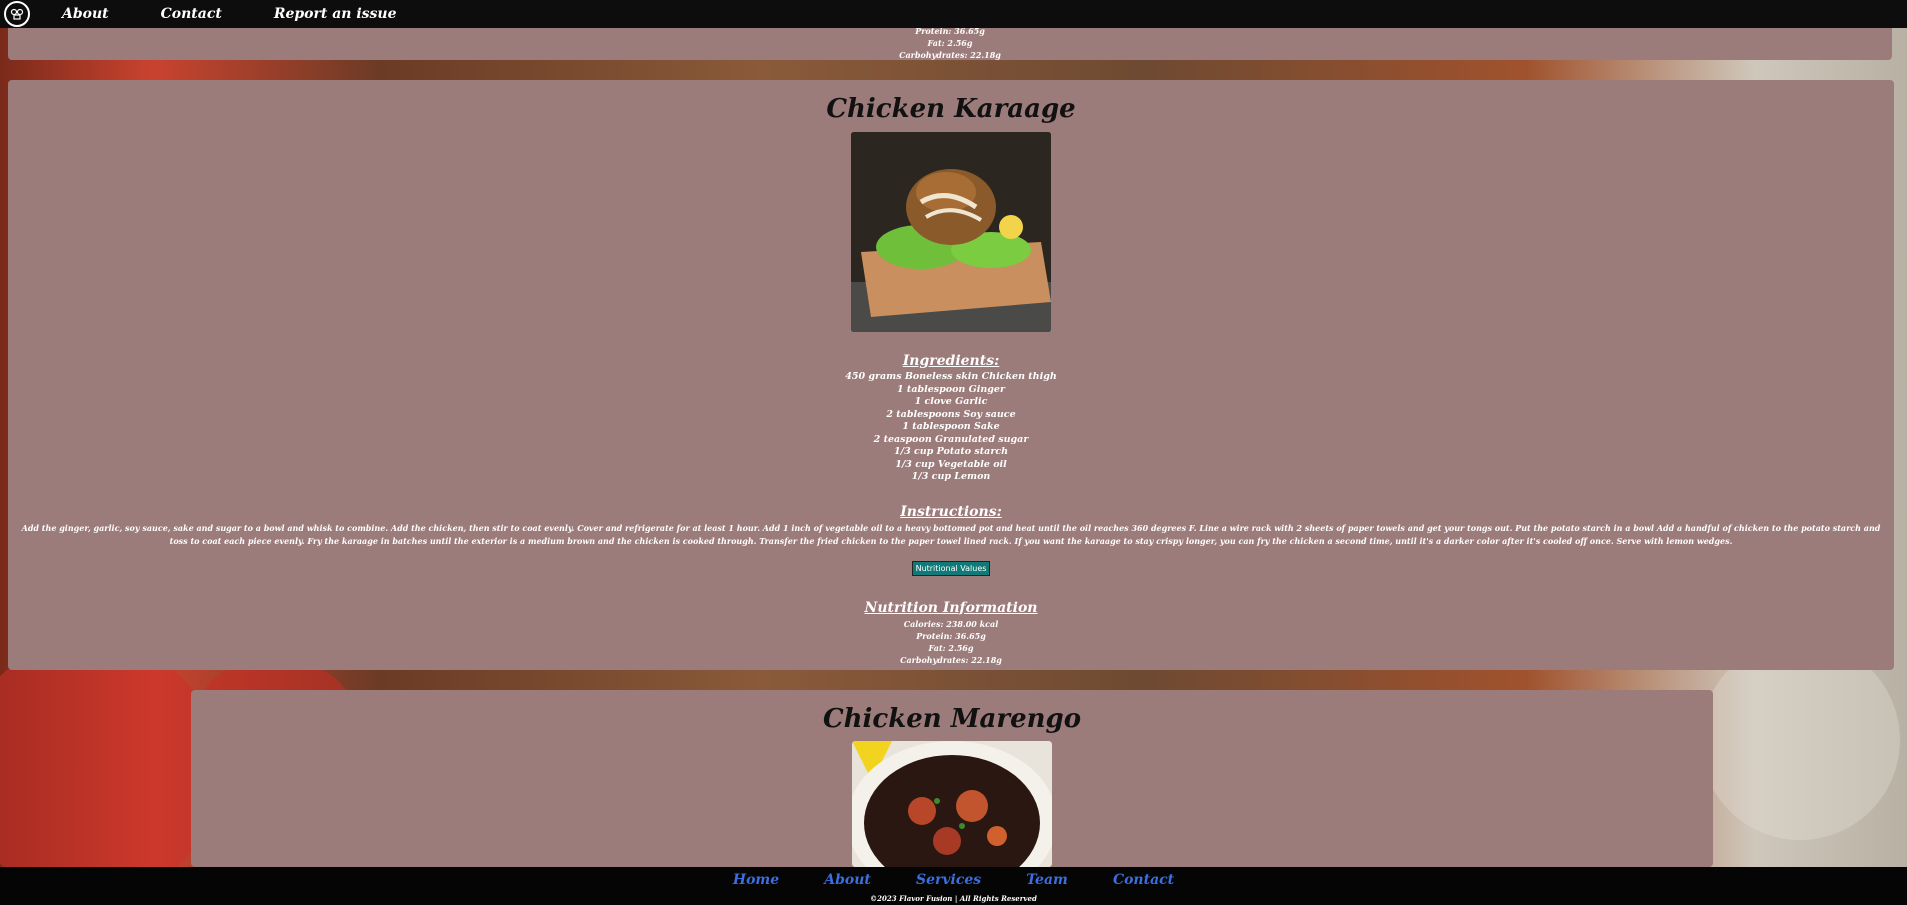 The width and height of the screenshot is (1907, 905). Describe the element at coordinates (951, 635) in the screenshot. I see `nutrition-protein: Protein: 36.65g` at that location.